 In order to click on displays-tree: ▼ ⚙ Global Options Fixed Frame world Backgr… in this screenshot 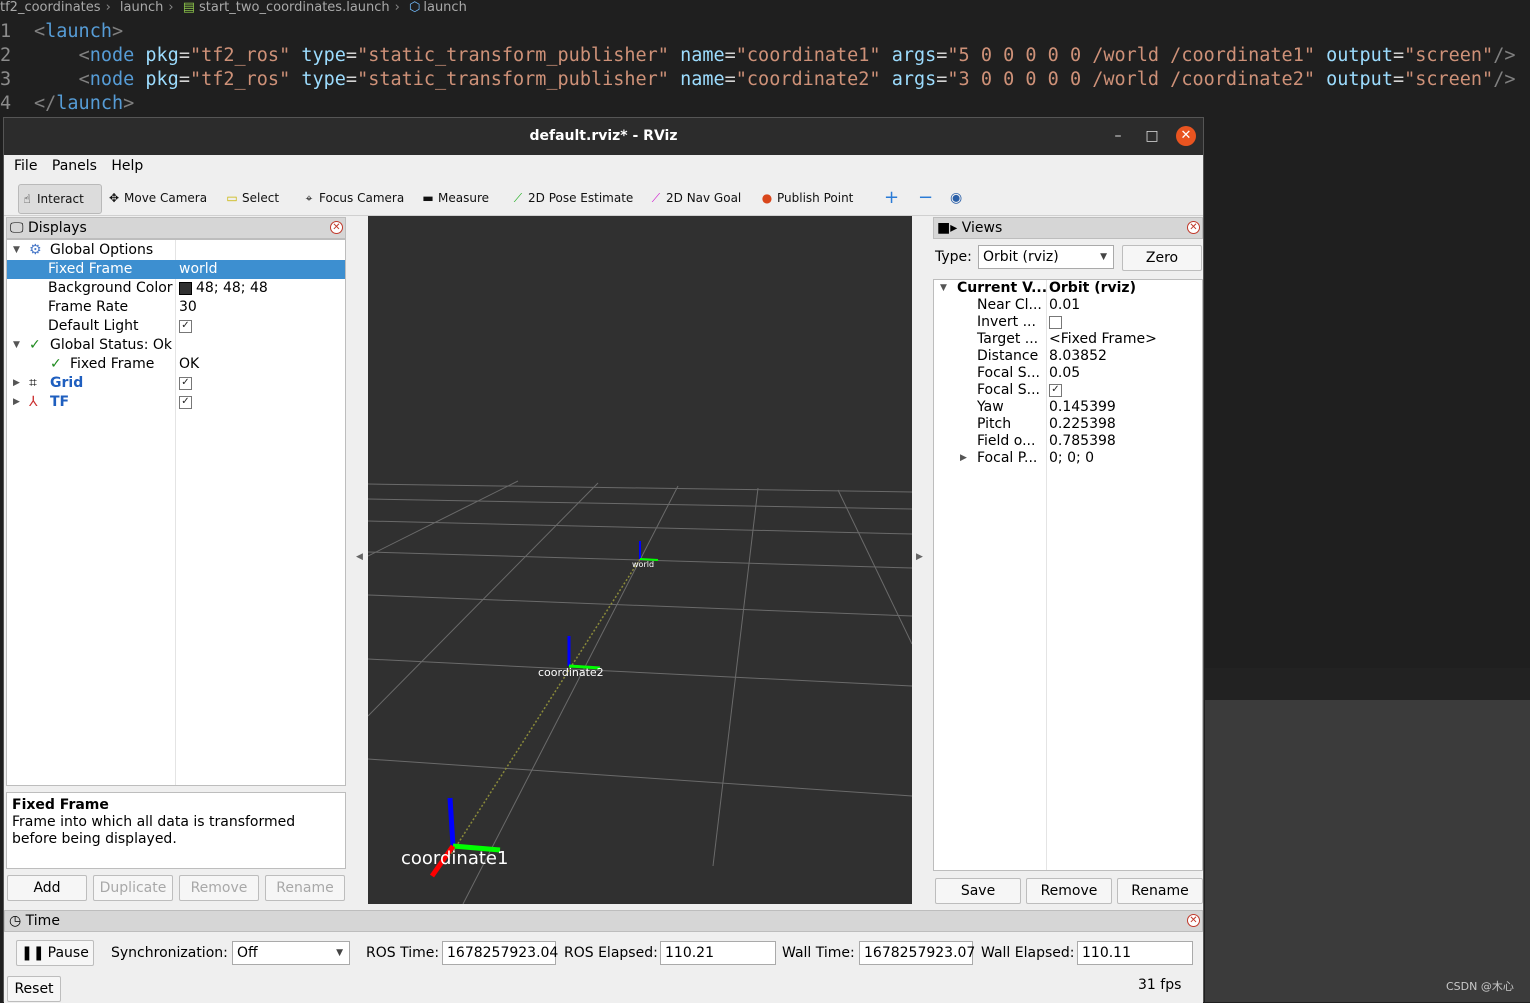, I will do `click(176, 512)`.